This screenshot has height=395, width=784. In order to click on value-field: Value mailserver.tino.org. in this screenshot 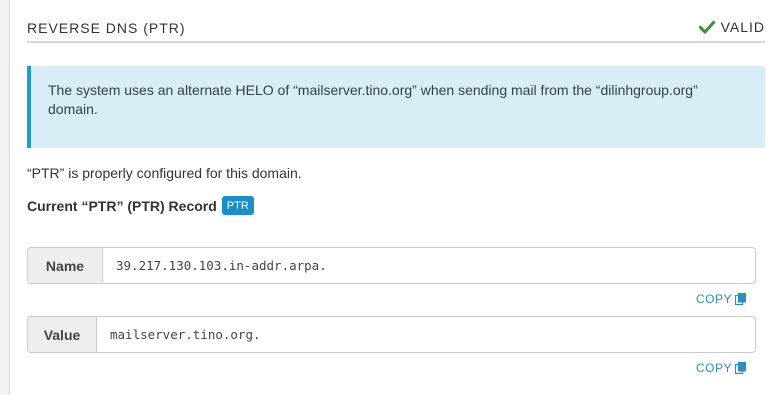, I will do `click(391, 334)`.